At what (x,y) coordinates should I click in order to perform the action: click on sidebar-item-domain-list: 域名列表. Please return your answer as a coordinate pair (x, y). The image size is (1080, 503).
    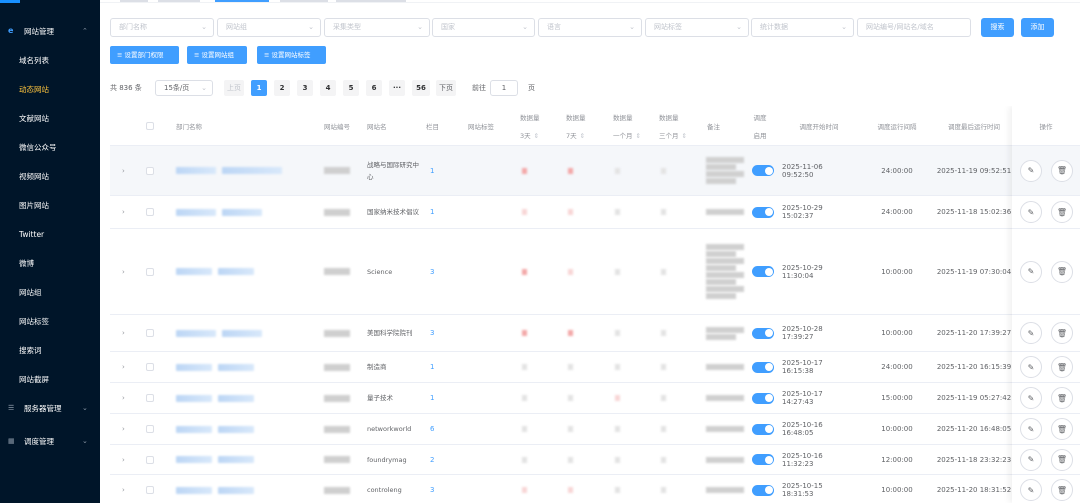
    Looking at the image, I should click on (50, 60).